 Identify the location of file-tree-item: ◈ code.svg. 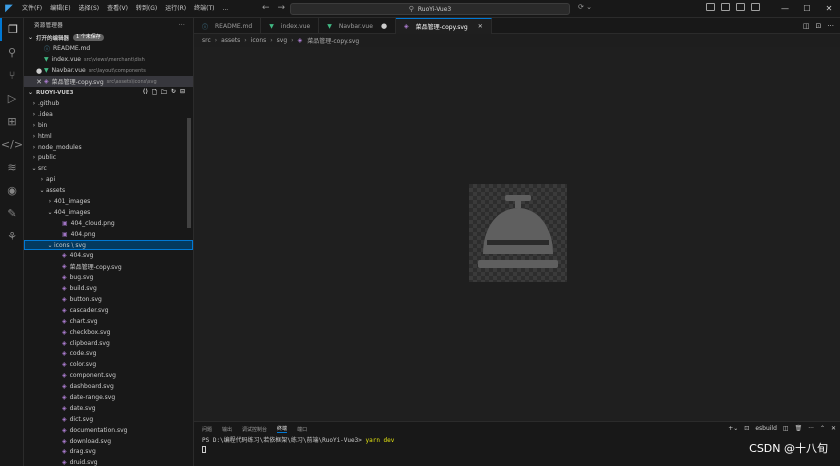
(108, 353).